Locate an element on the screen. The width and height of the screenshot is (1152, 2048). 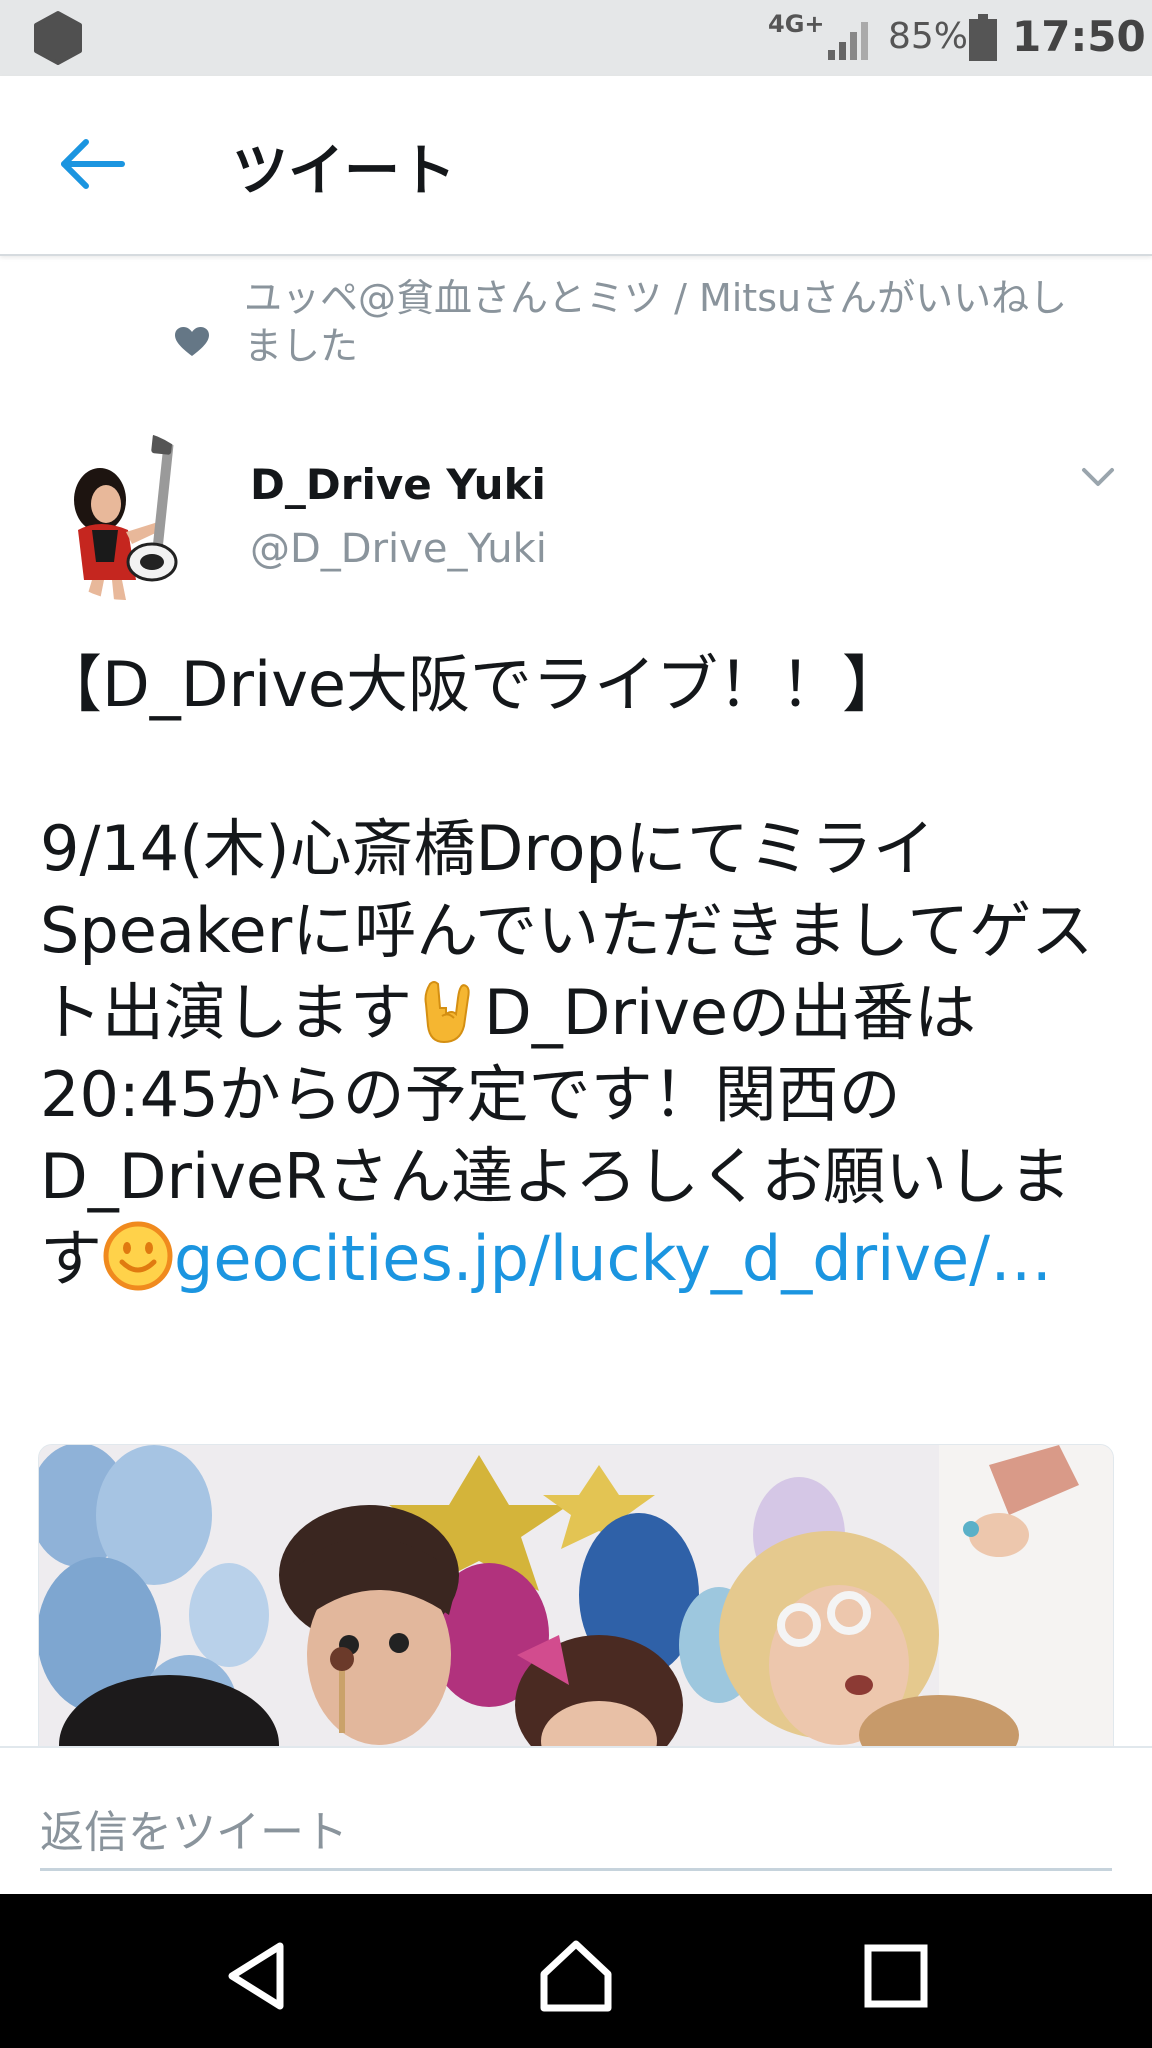
reply-bar: 返信をツイート is located at coordinates (576, 1821).